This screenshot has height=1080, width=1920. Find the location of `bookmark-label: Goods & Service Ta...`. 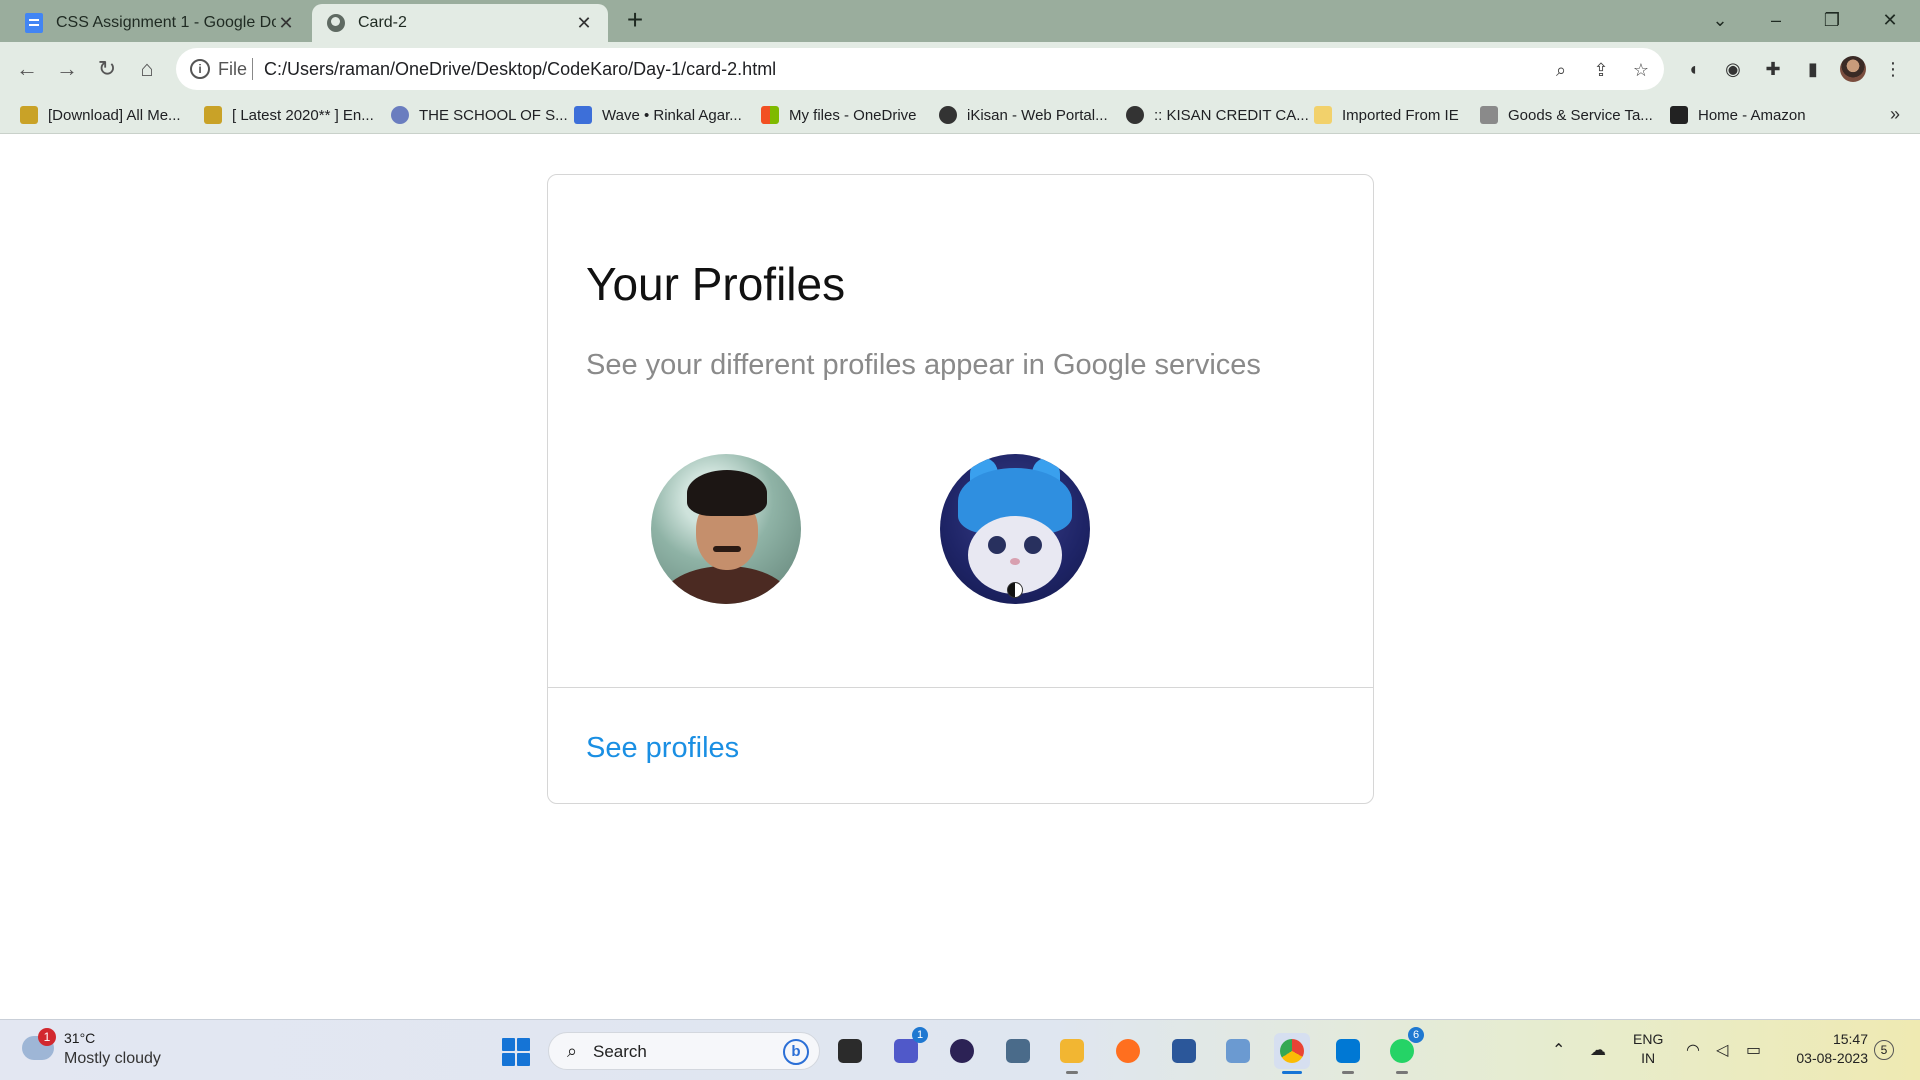

bookmark-label: Goods & Service Ta... is located at coordinates (1580, 115).